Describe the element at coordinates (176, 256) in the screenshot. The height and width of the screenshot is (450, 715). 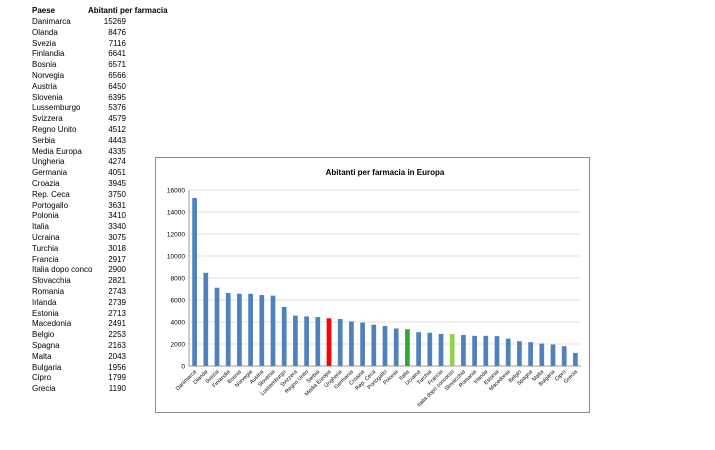
I see `y-tick-label: 10000` at that location.